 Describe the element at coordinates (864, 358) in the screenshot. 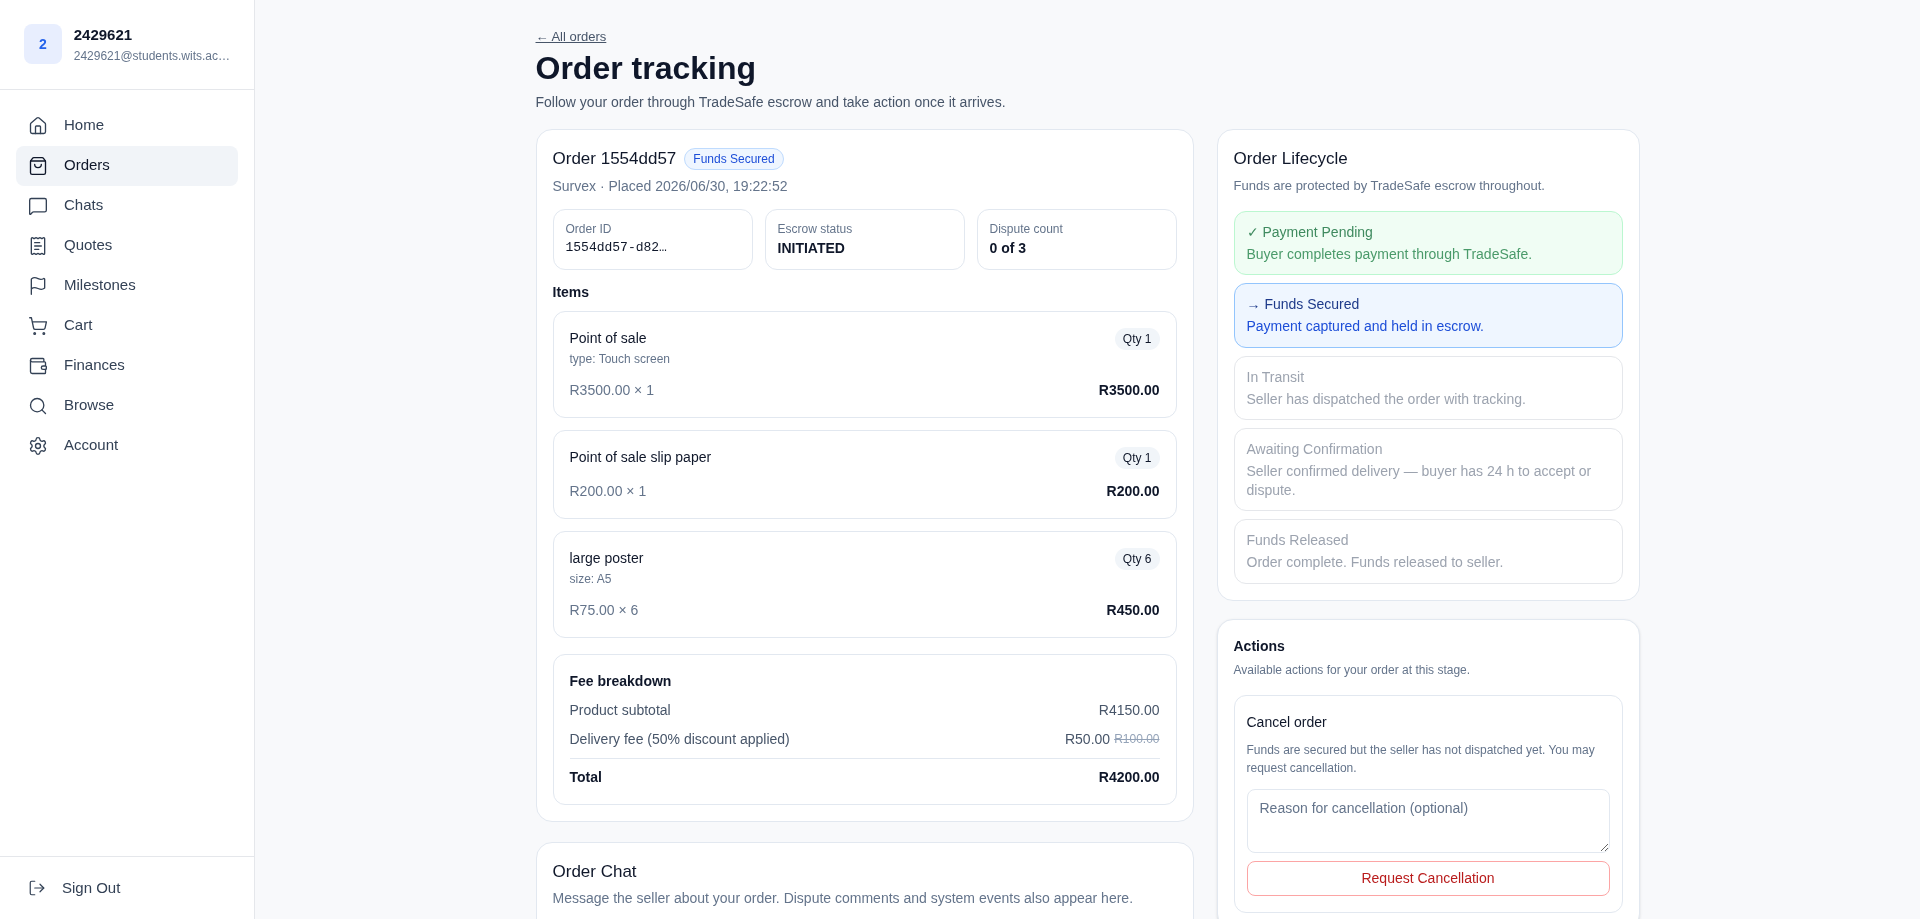

I see `item-option: type: Touch screen` at that location.